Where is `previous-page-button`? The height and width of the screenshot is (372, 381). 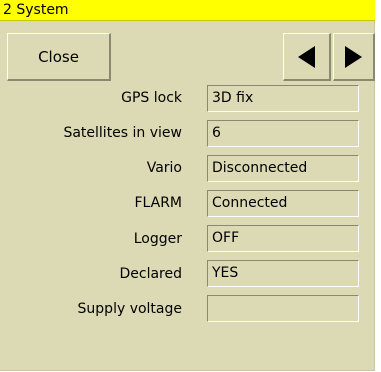
previous-page-button is located at coordinates (307, 57).